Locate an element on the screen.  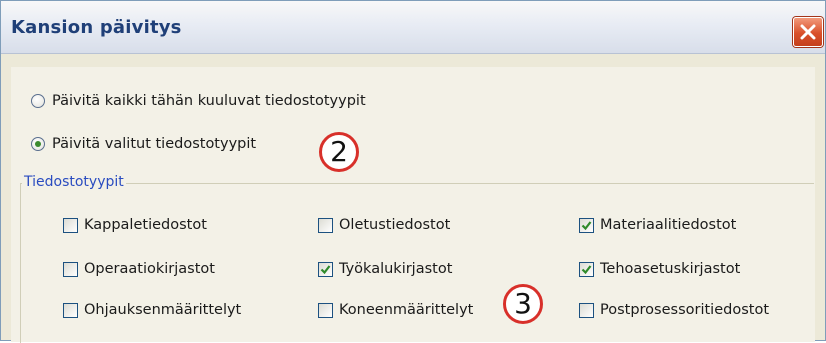
checkbox-label: Koneenmäärittelyt is located at coordinates (406, 310).